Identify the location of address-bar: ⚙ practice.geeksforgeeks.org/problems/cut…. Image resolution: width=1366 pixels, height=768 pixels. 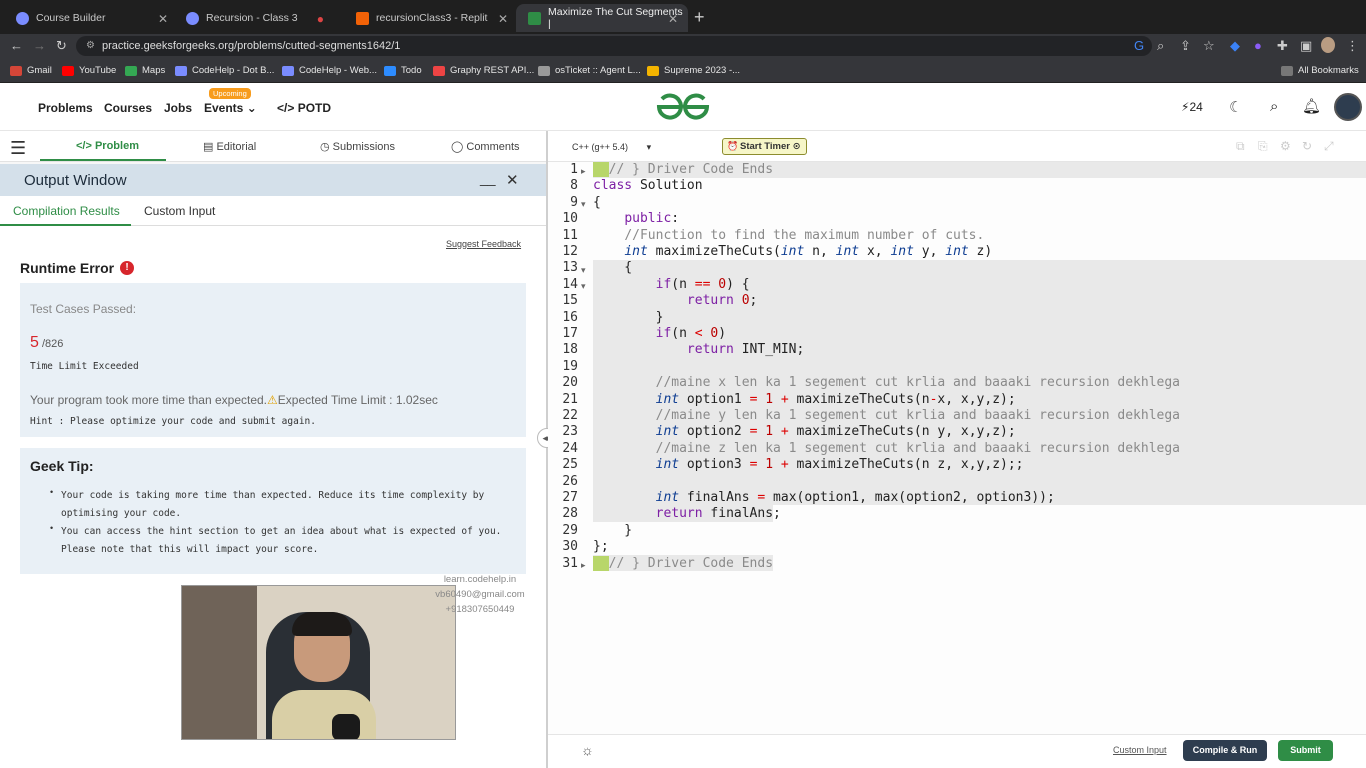
(614, 46).